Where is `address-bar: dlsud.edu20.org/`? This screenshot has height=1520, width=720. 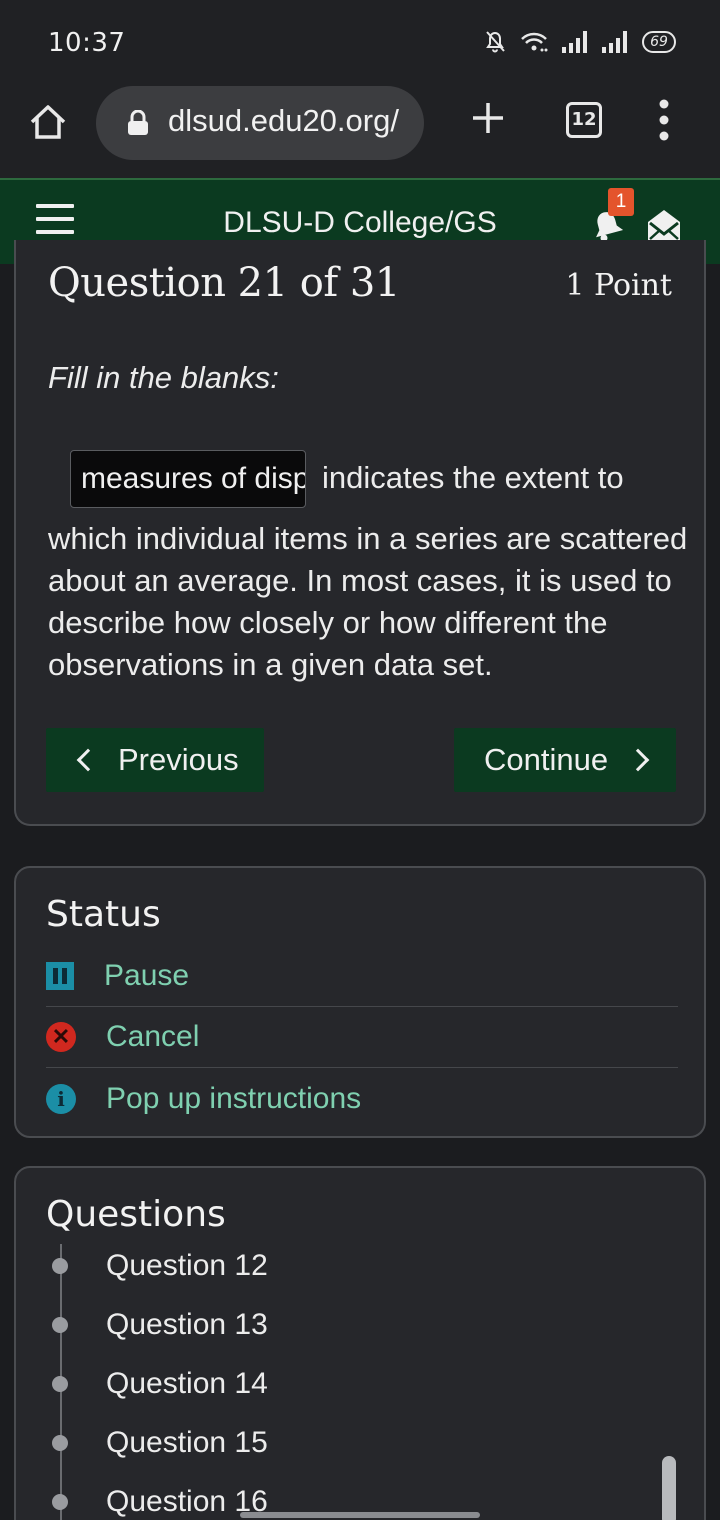
address-bar: dlsud.edu20.org/ is located at coordinates (260, 123).